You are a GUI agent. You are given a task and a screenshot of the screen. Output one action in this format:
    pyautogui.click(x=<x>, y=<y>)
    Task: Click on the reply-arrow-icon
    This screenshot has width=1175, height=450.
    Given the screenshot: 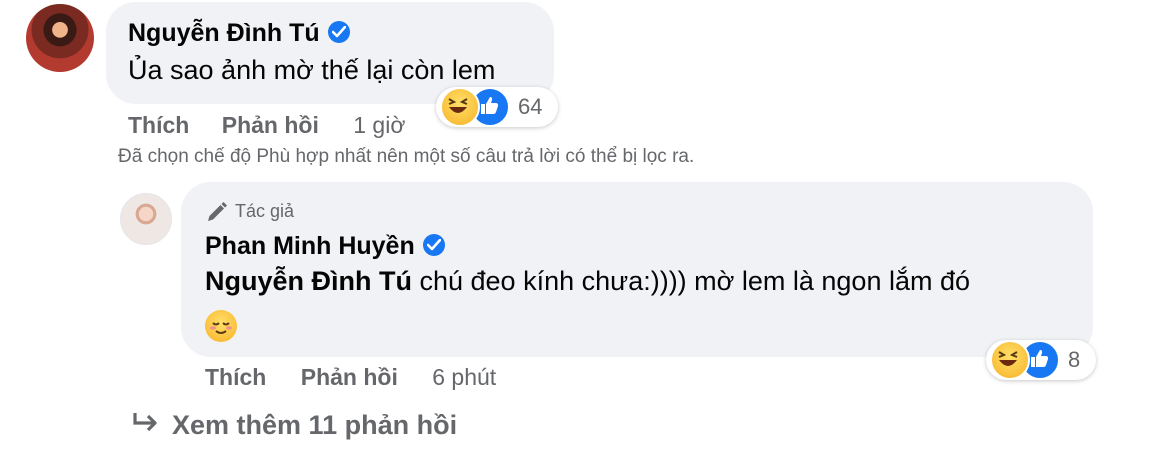 What is the action you would take?
    pyautogui.click(x=146, y=425)
    